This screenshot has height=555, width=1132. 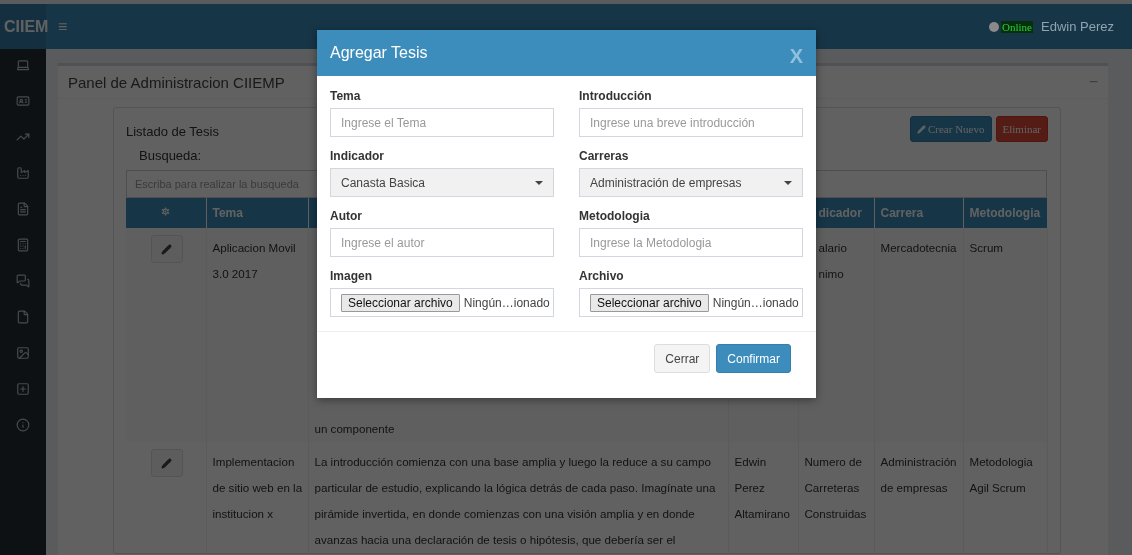 I want to click on select-field: Canasta Basica, so click(x=442, y=182).